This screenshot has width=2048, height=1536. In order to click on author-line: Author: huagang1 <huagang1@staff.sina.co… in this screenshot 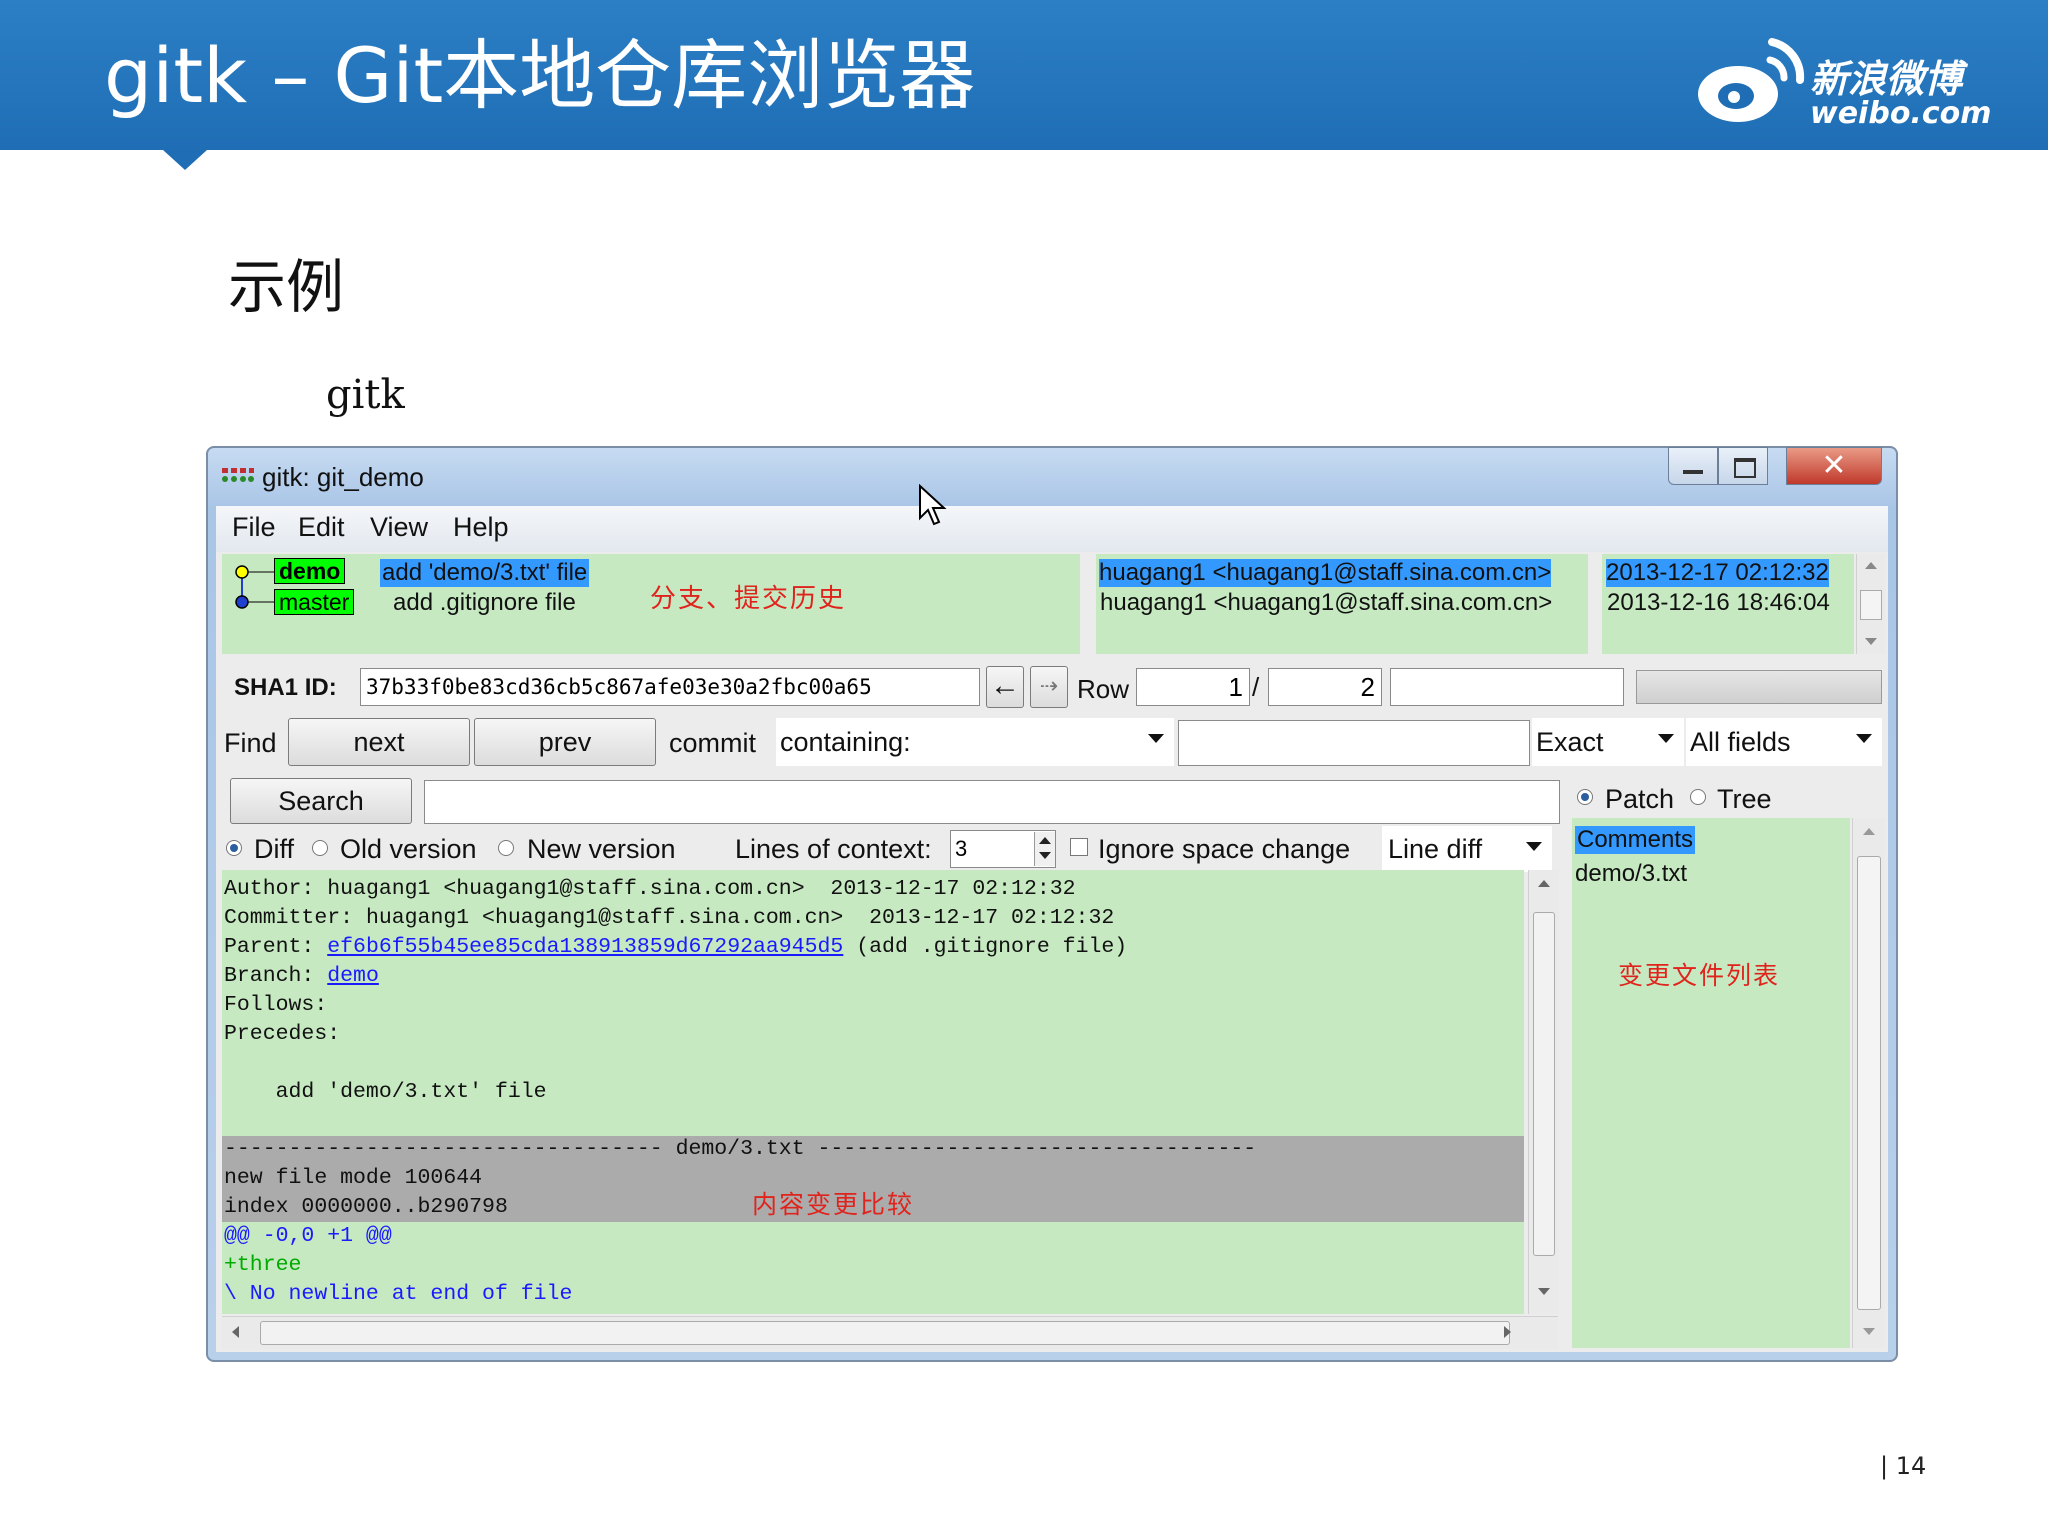, I will do `click(650, 889)`.